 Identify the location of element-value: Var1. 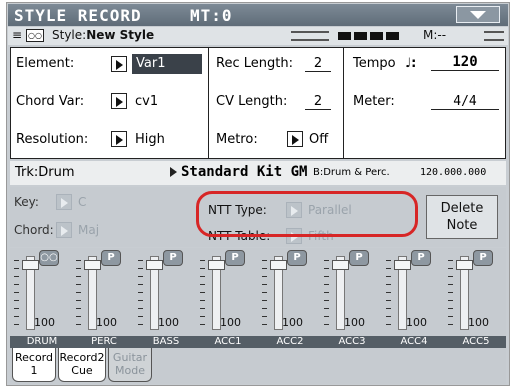
(167, 64).